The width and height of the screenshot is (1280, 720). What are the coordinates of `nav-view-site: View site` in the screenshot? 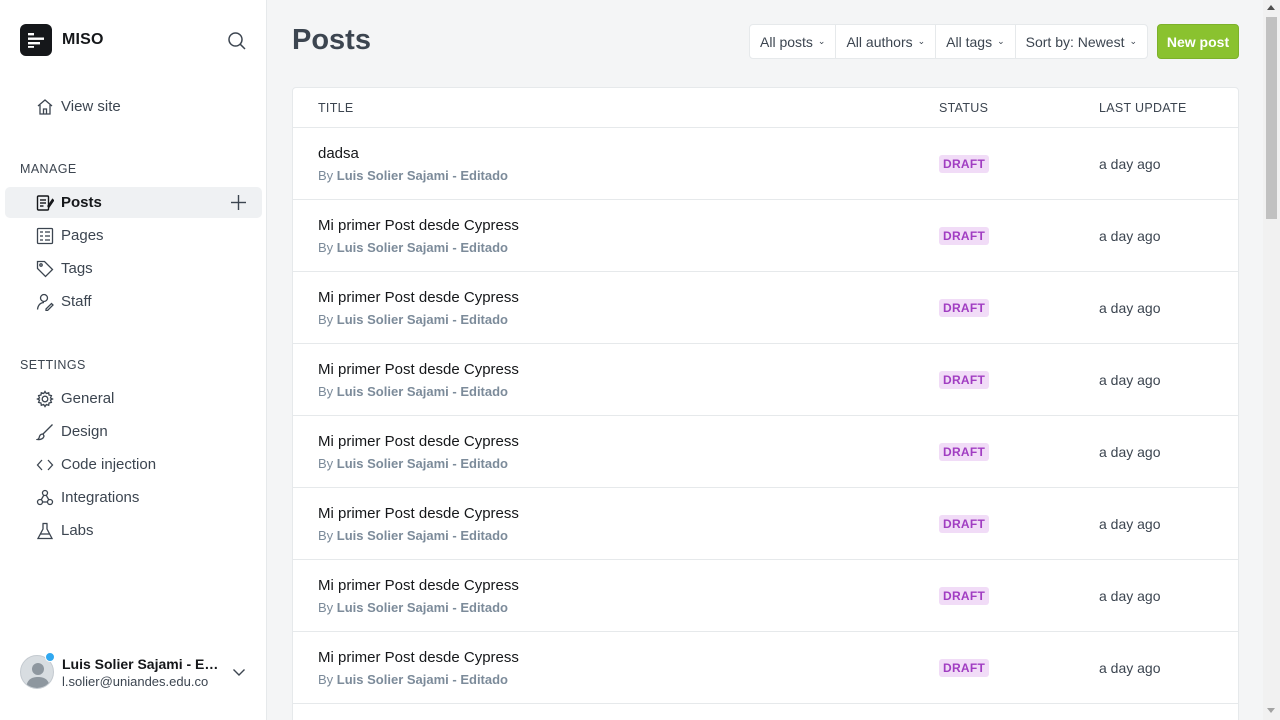 It's located at (133, 106).